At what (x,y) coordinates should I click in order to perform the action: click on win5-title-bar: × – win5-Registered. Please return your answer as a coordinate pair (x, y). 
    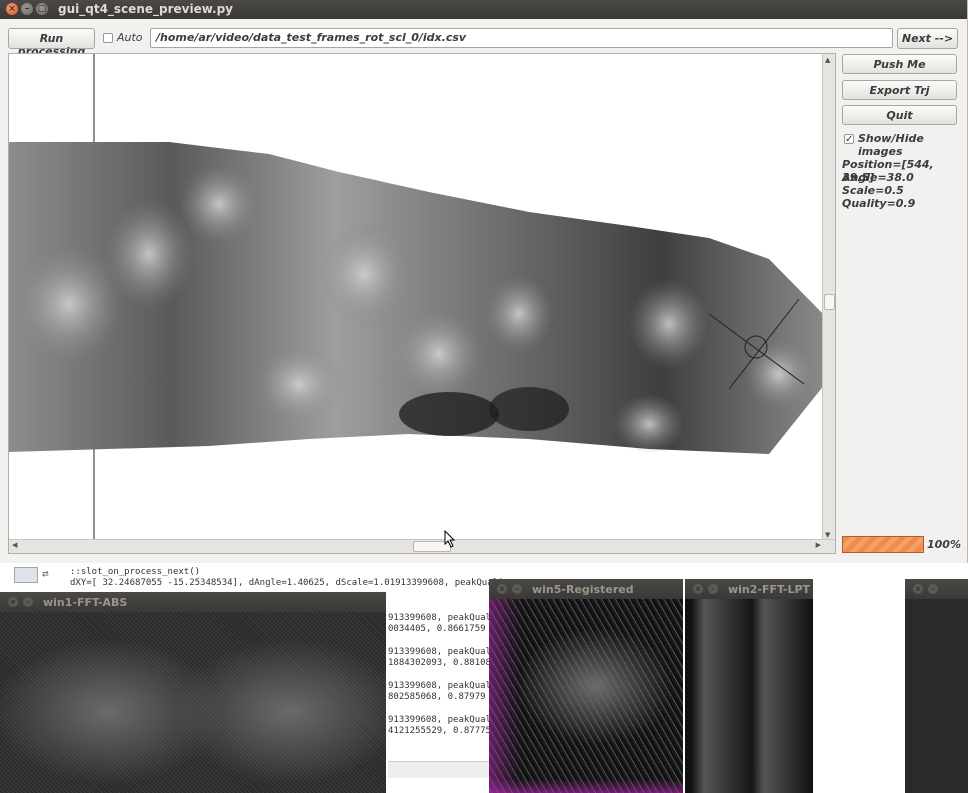
    Looking at the image, I should click on (586, 589).